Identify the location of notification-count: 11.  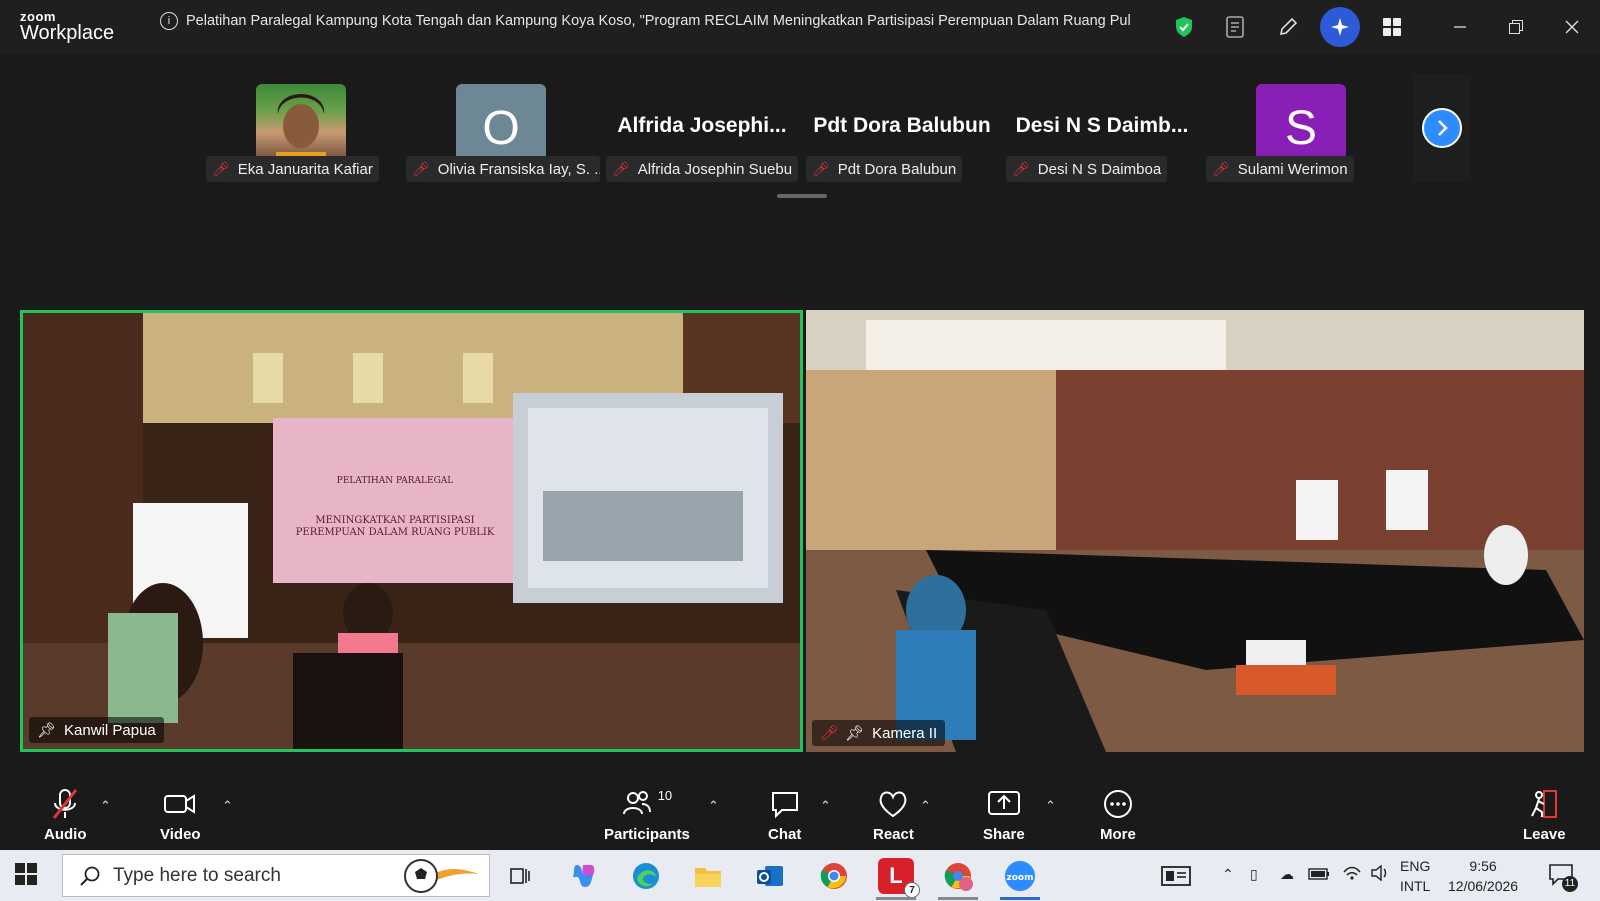
(1570, 884).